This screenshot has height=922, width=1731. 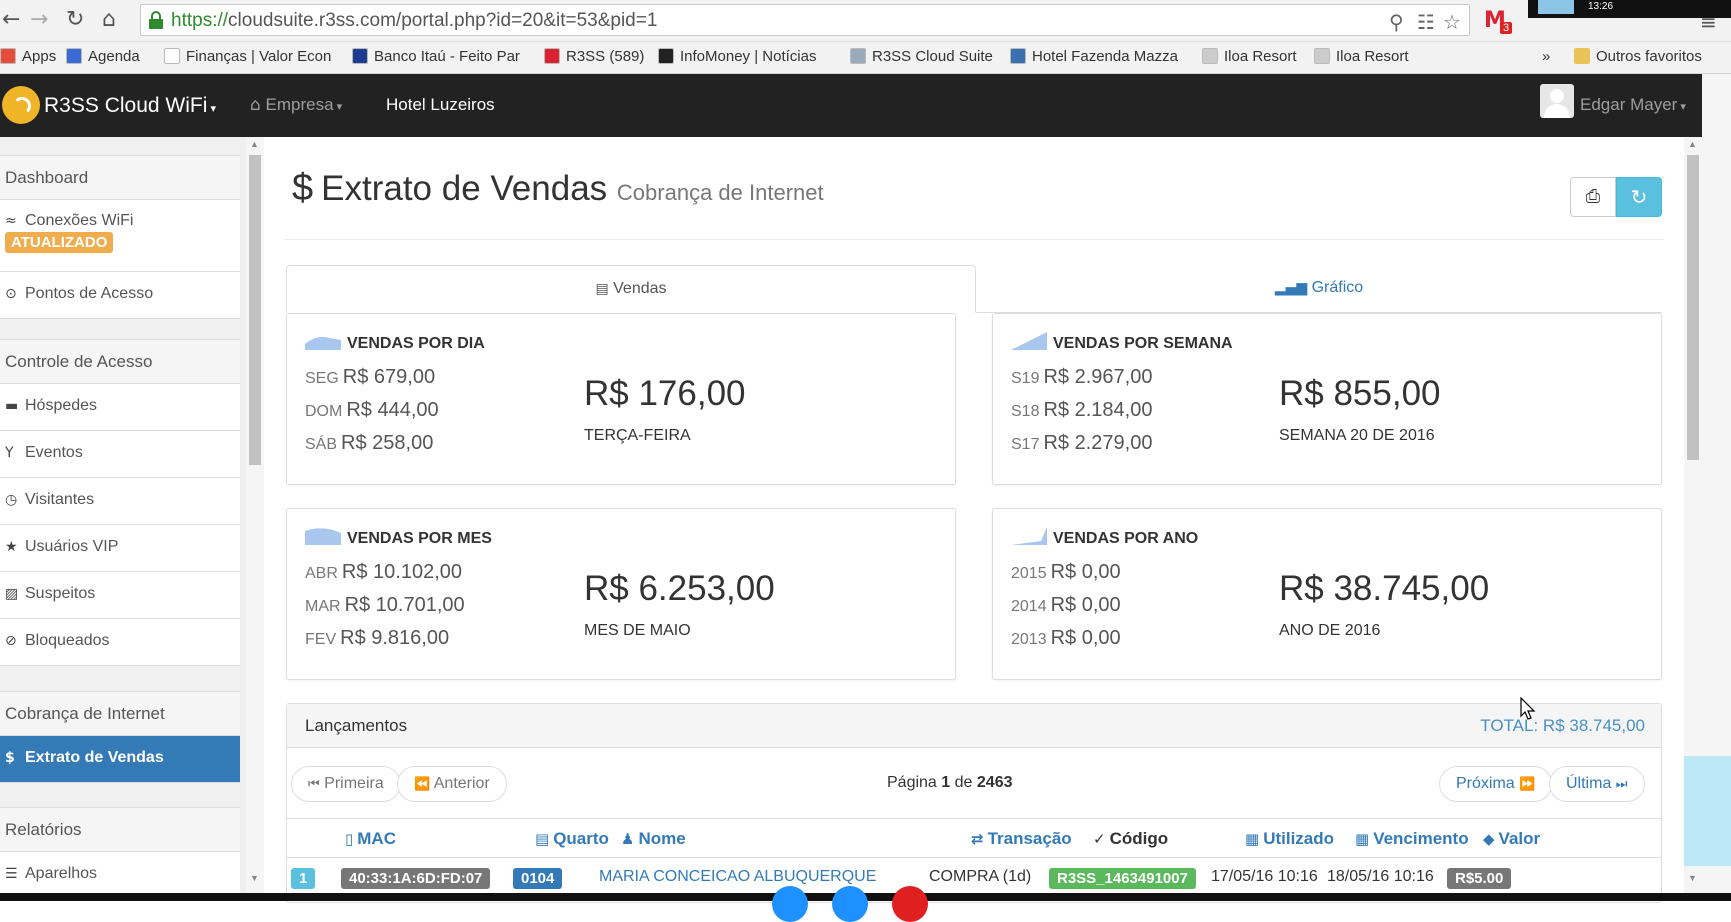 What do you see at coordinates (60, 499) in the screenshot?
I see `sidebar-item-label: Visitantes` at bounding box center [60, 499].